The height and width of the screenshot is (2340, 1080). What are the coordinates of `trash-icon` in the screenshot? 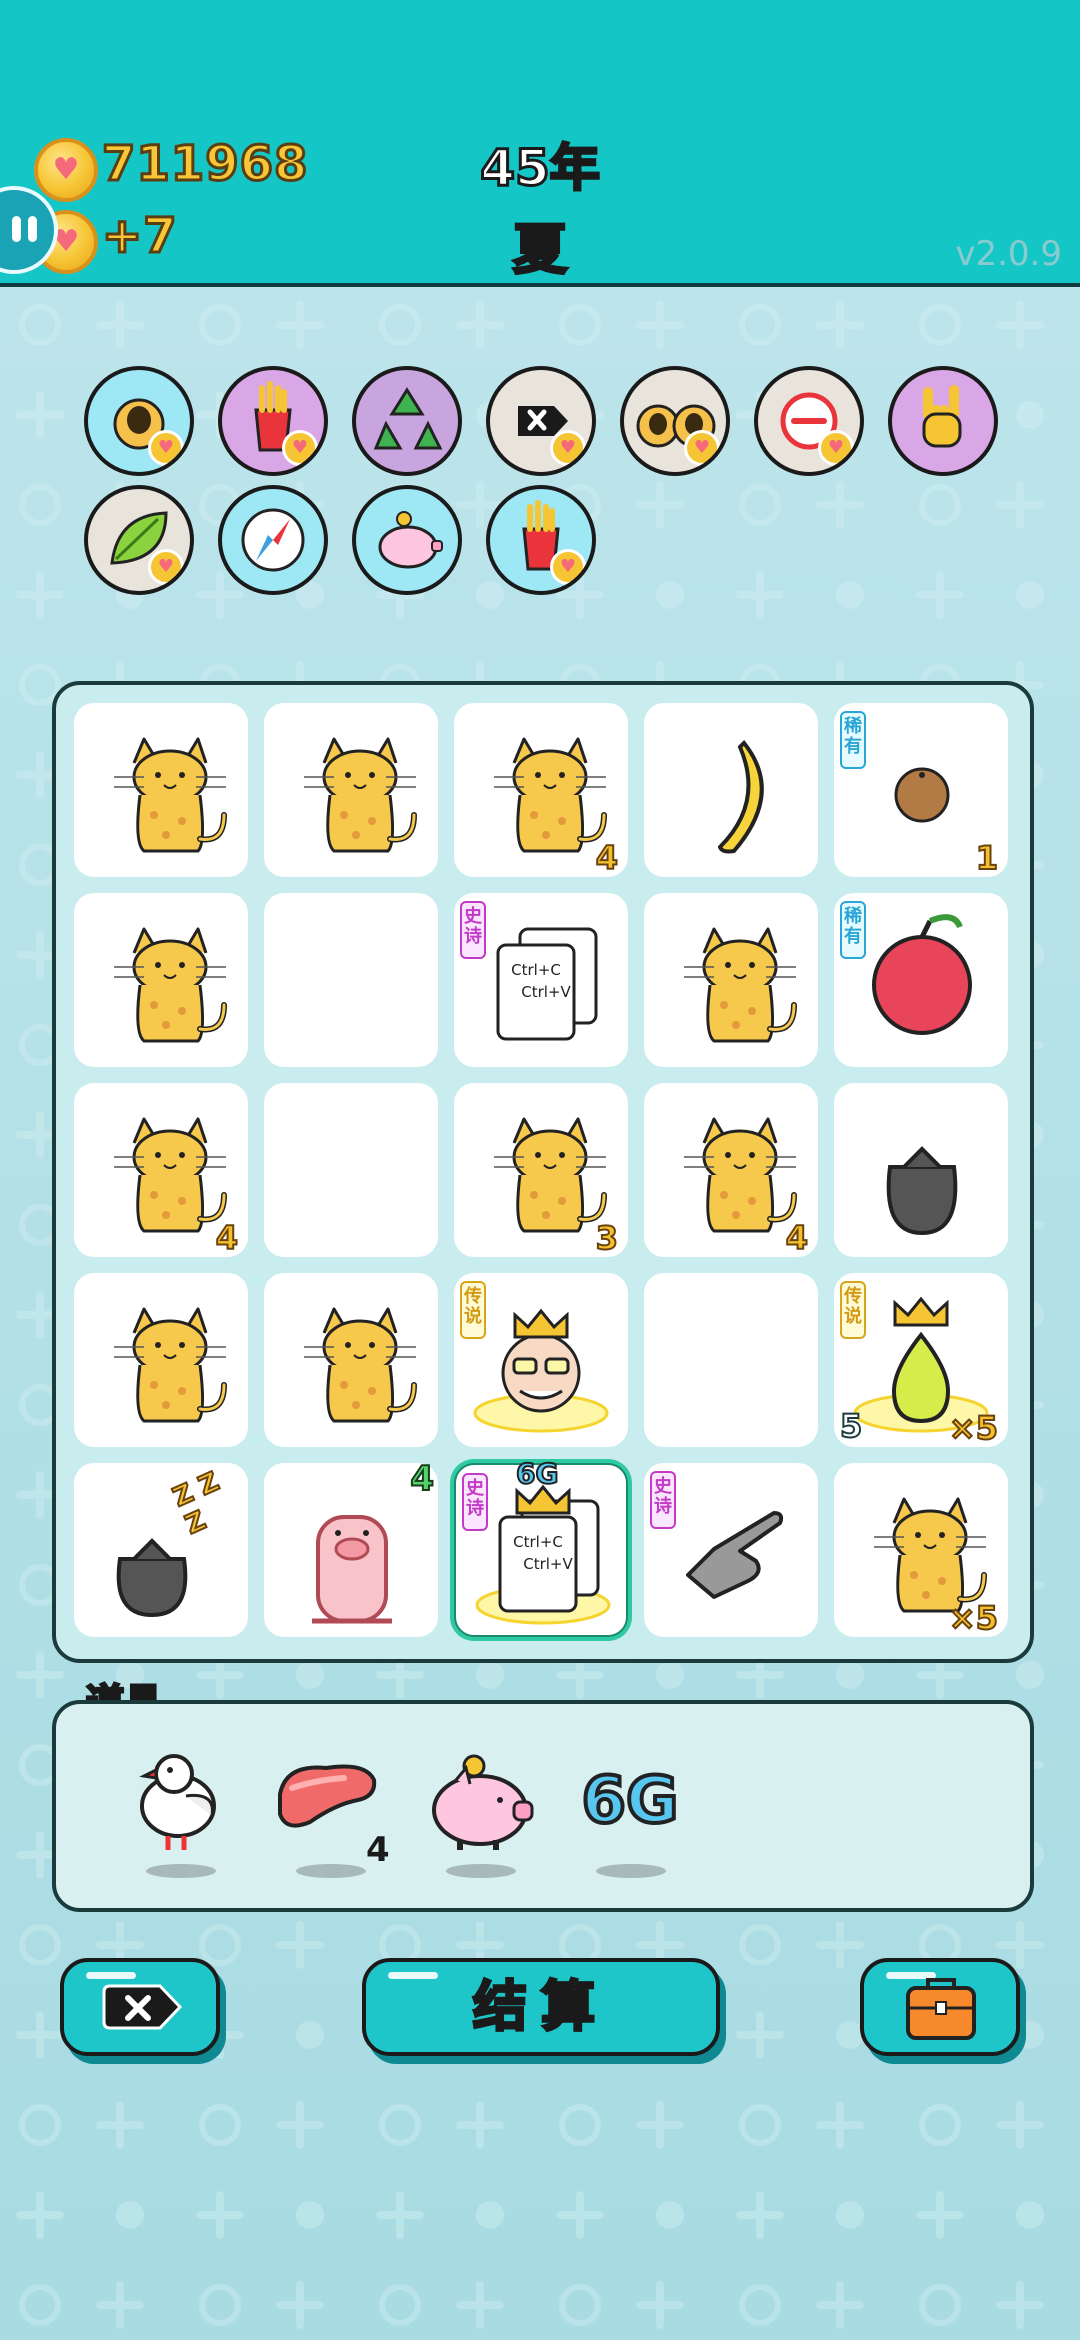 It's located at (922, 1191).